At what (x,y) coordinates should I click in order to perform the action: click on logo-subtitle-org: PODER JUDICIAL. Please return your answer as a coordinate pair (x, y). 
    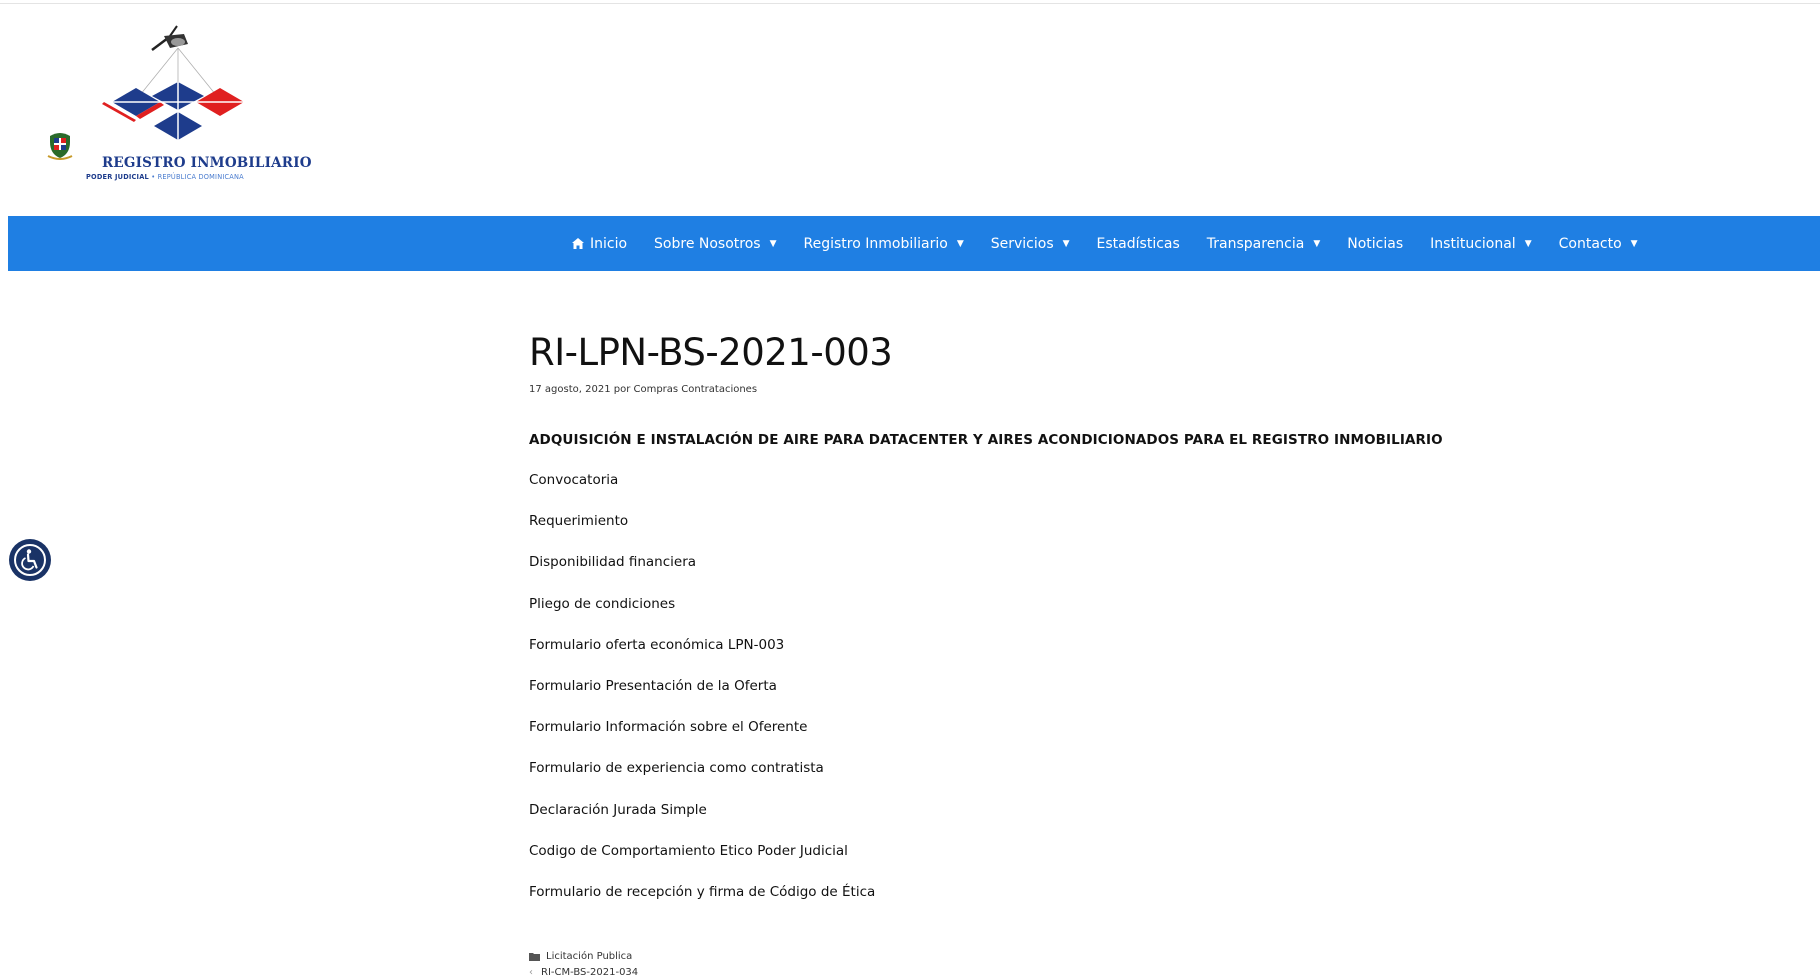
    Looking at the image, I should click on (117, 177).